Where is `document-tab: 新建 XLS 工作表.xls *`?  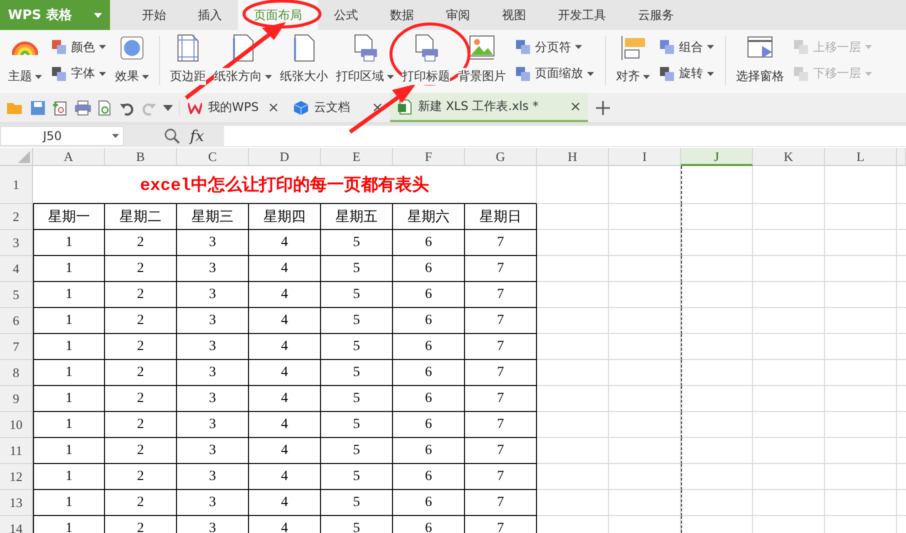 document-tab: 新建 XLS 工作表.xls * is located at coordinates (489, 107).